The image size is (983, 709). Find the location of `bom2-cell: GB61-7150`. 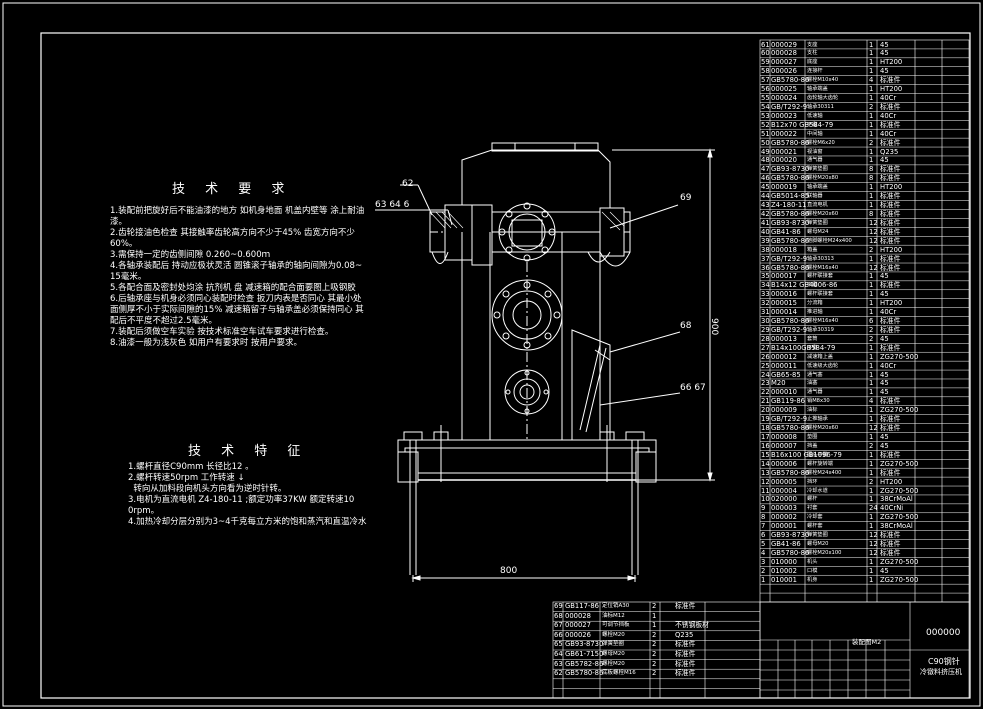

bom2-cell: GB61-7150 is located at coordinates (584, 654).